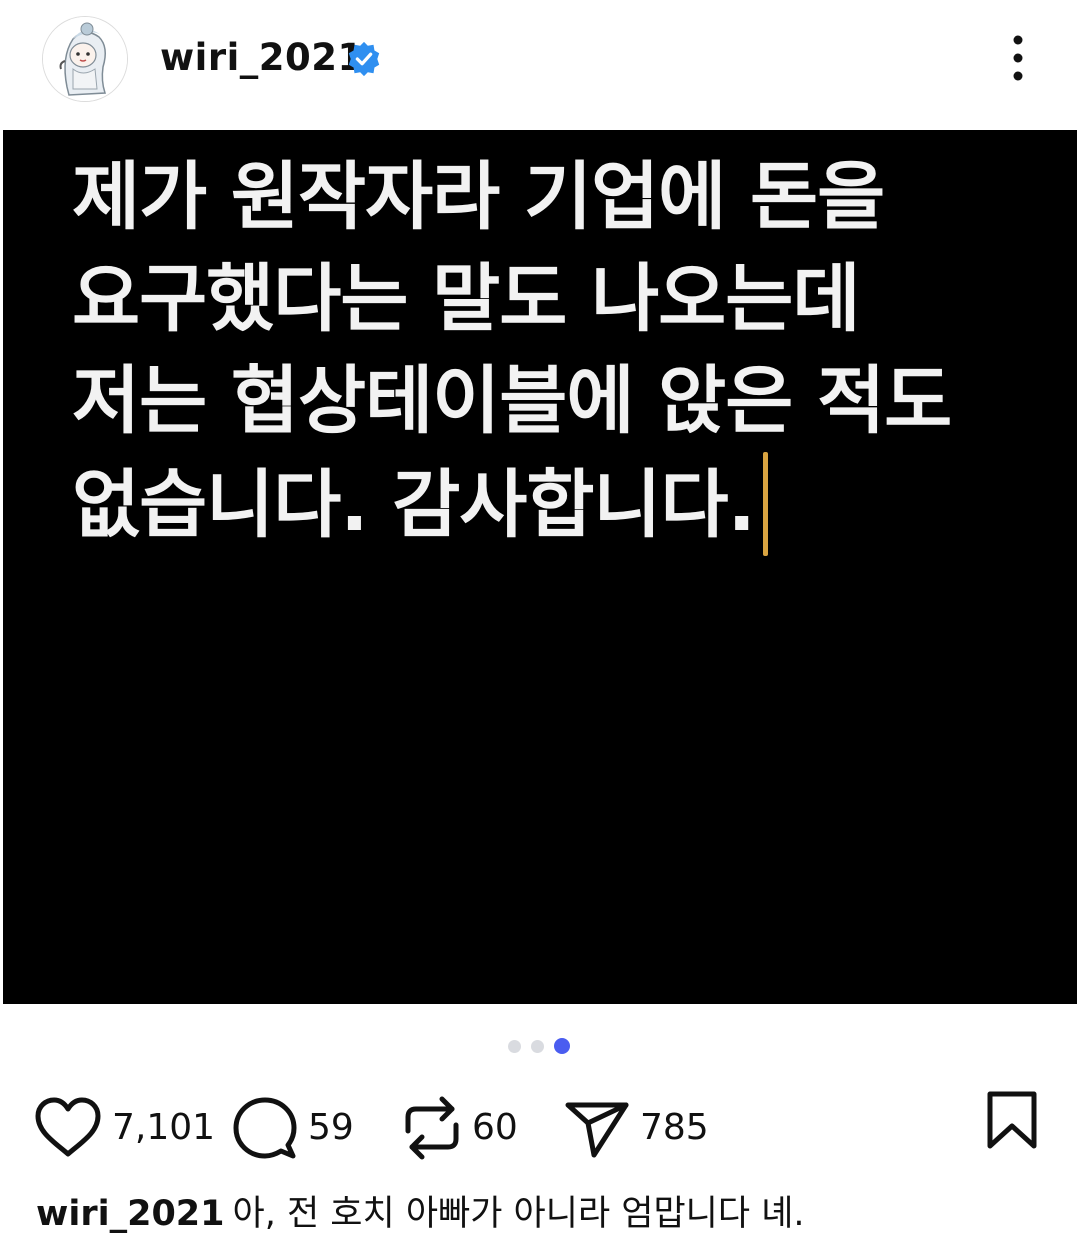  What do you see at coordinates (518, 1214) in the screenshot?
I see `caption-text: 아, 전 호치 아빠가 아니라 엄맙니다 녜.` at bounding box center [518, 1214].